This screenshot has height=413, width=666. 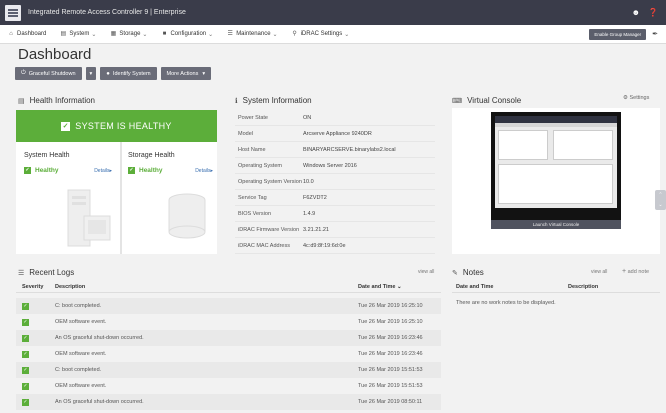 What do you see at coordinates (21, 101) in the screenshot?
I see `health-list-icon: ▤` at bounding box center [21, 101].